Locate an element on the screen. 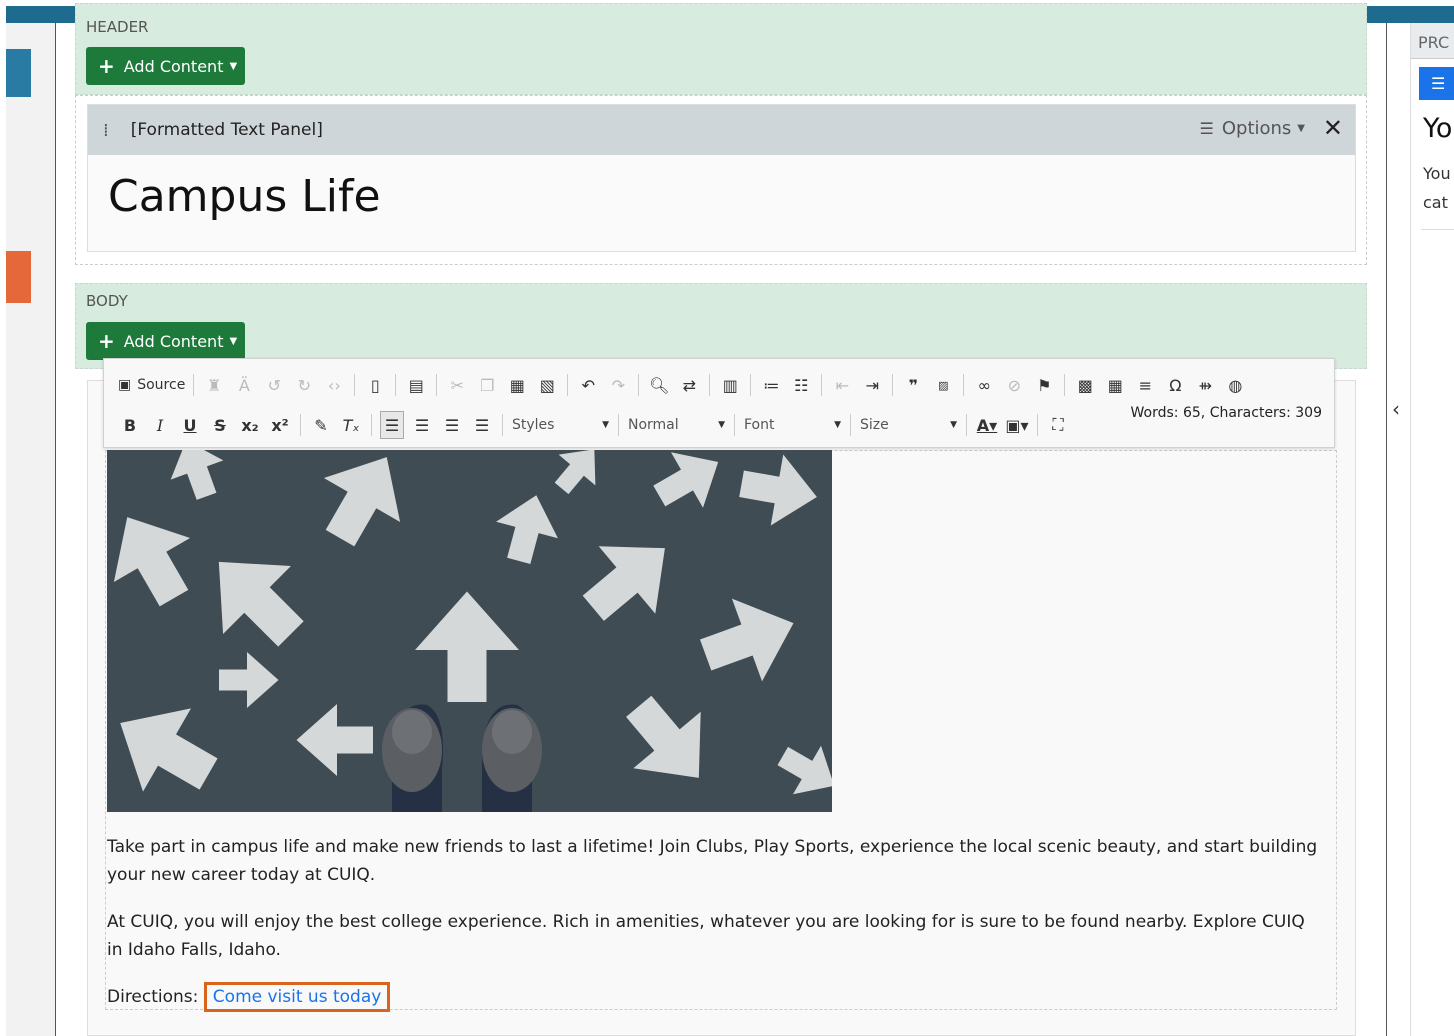  body-section-title: BODY is located at coordinates (107, 301).